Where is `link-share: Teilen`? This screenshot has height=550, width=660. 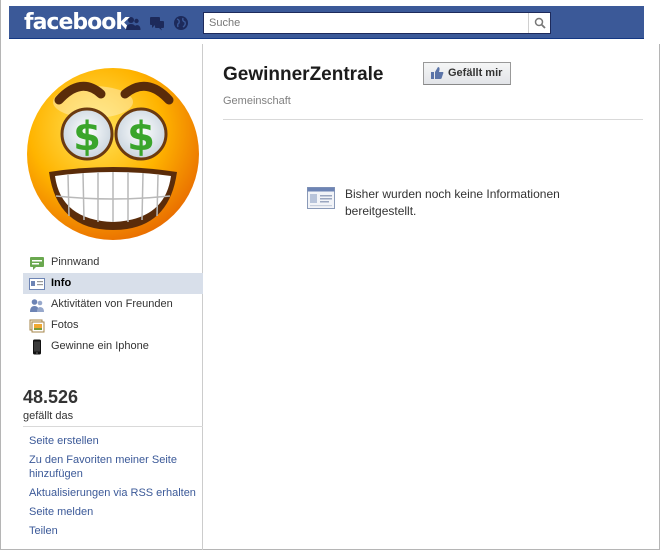 link-share: Teilen is located at coordinates (116, 531).